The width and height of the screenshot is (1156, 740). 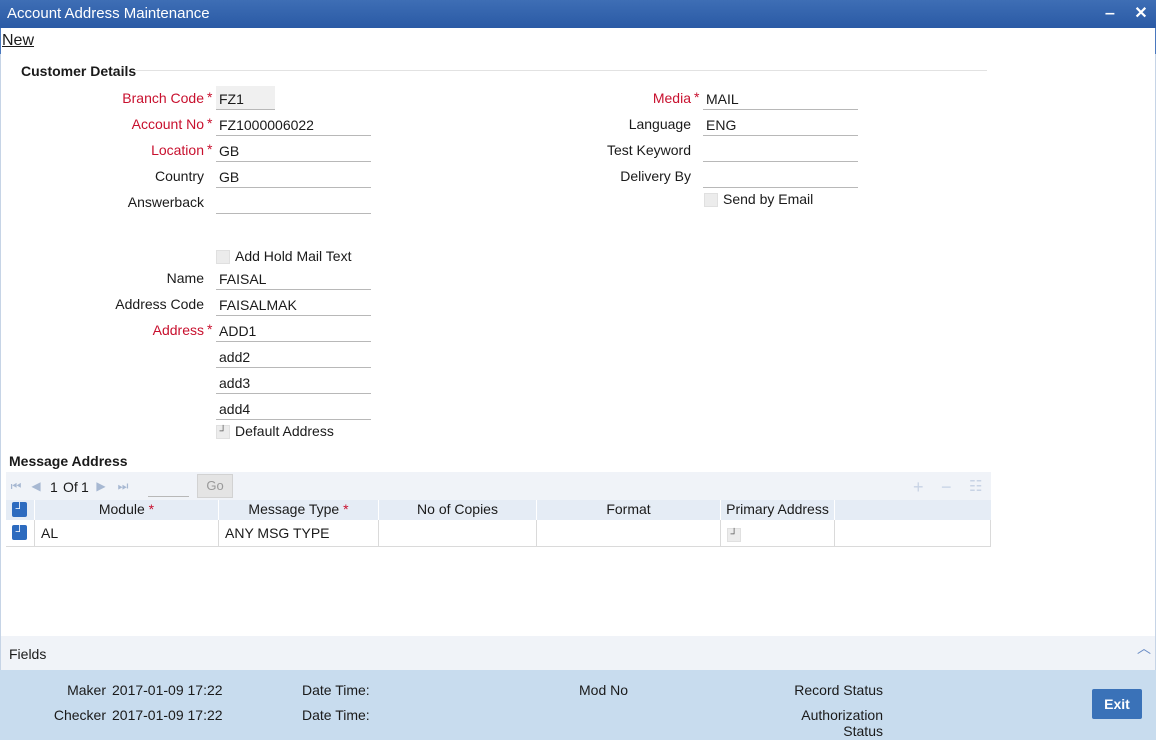 I want to click on primary-address-checkbox: ┘, so click(x=734, y=535).